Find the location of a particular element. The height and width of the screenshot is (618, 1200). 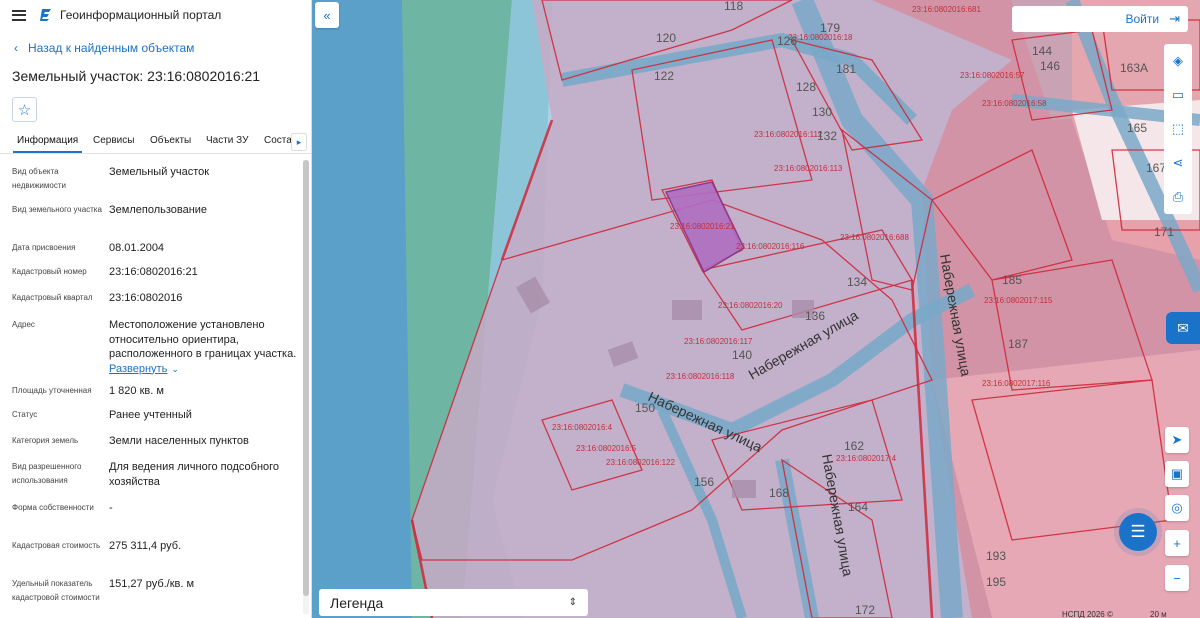

parcel-label: 23:16:0802016:20 is located at coordinates (750, 305).